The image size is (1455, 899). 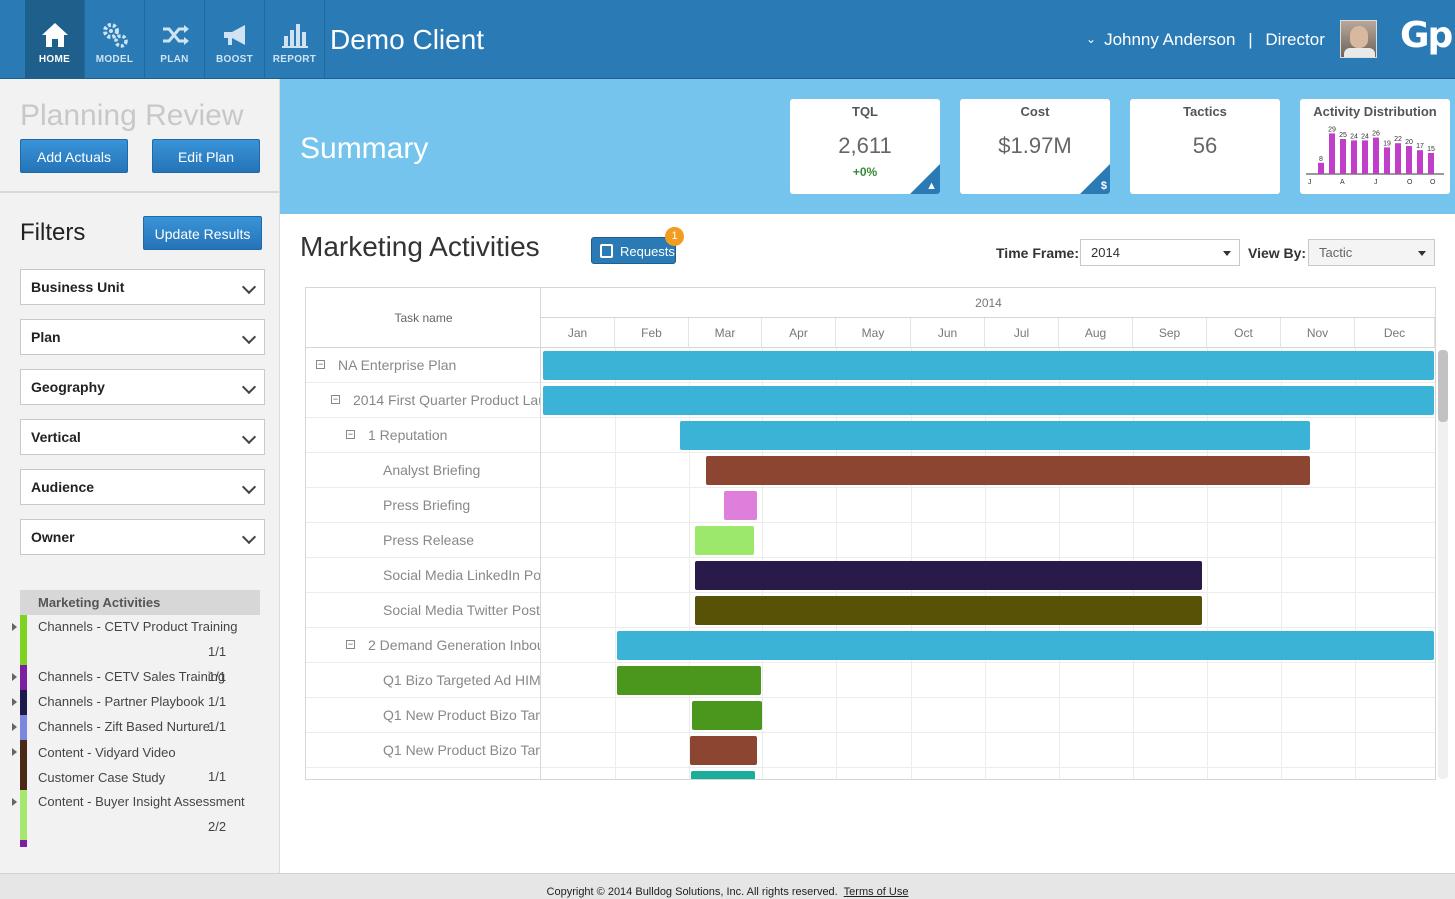 What do you see at coordinates (142, 287) in the screenshot?
I see `filter-business-unit: Business Unit` at bounding box center [142, 287].